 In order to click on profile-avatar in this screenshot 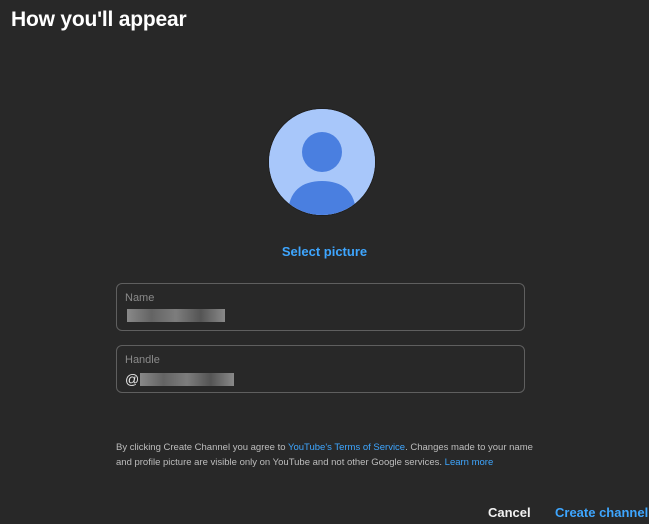, I will do `click(322, 162)`.